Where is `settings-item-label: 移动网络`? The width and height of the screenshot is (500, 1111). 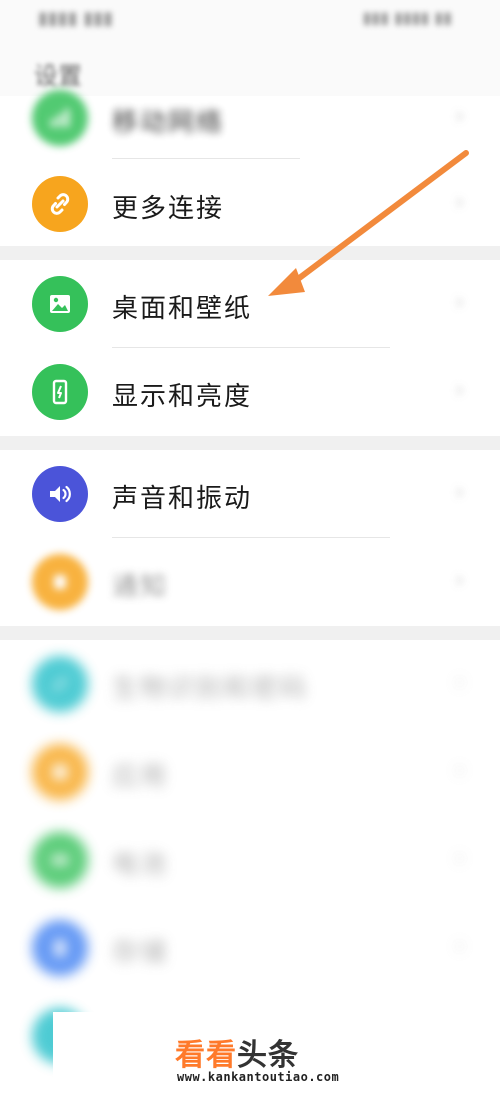
settings-item-label: 移动网络 is located at coordinates (168, 123).